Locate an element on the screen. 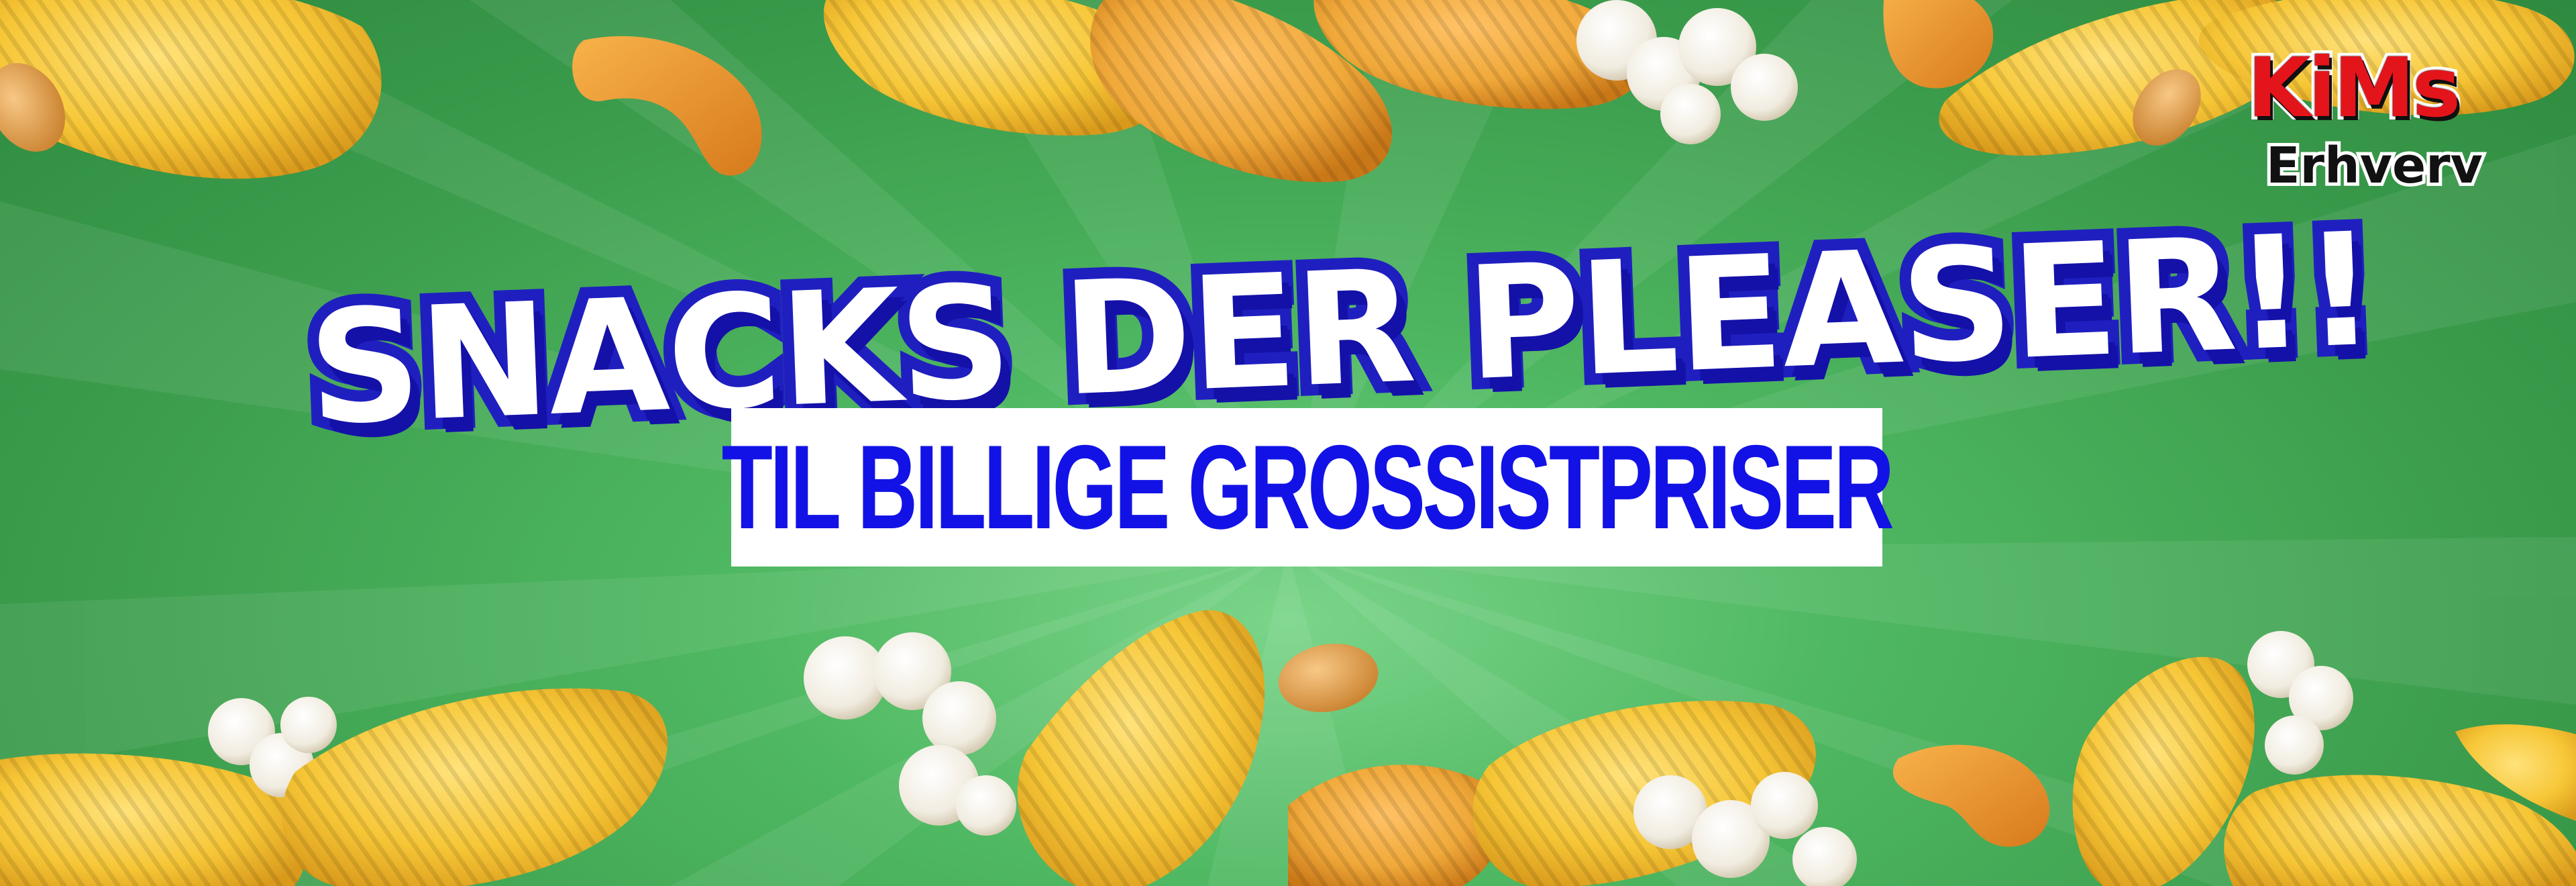 The image size is (2576, 886). subheadline-box: TIL BILLIGE GROSSISTPRISER is located at coordinates (1308, 488).